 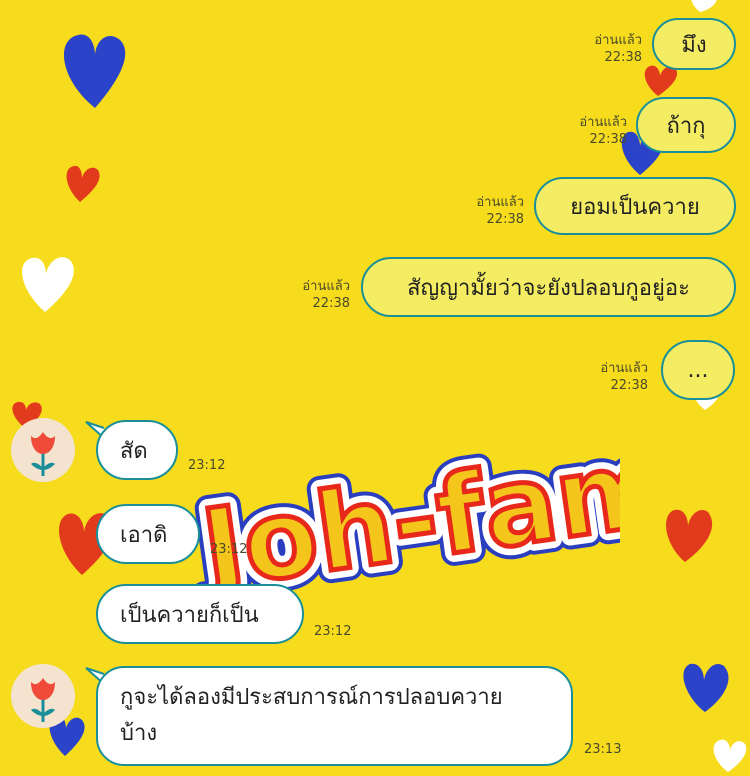 I want to click on outgoing-message: ยอมเป็นควาย, so click(x=635, y=206).